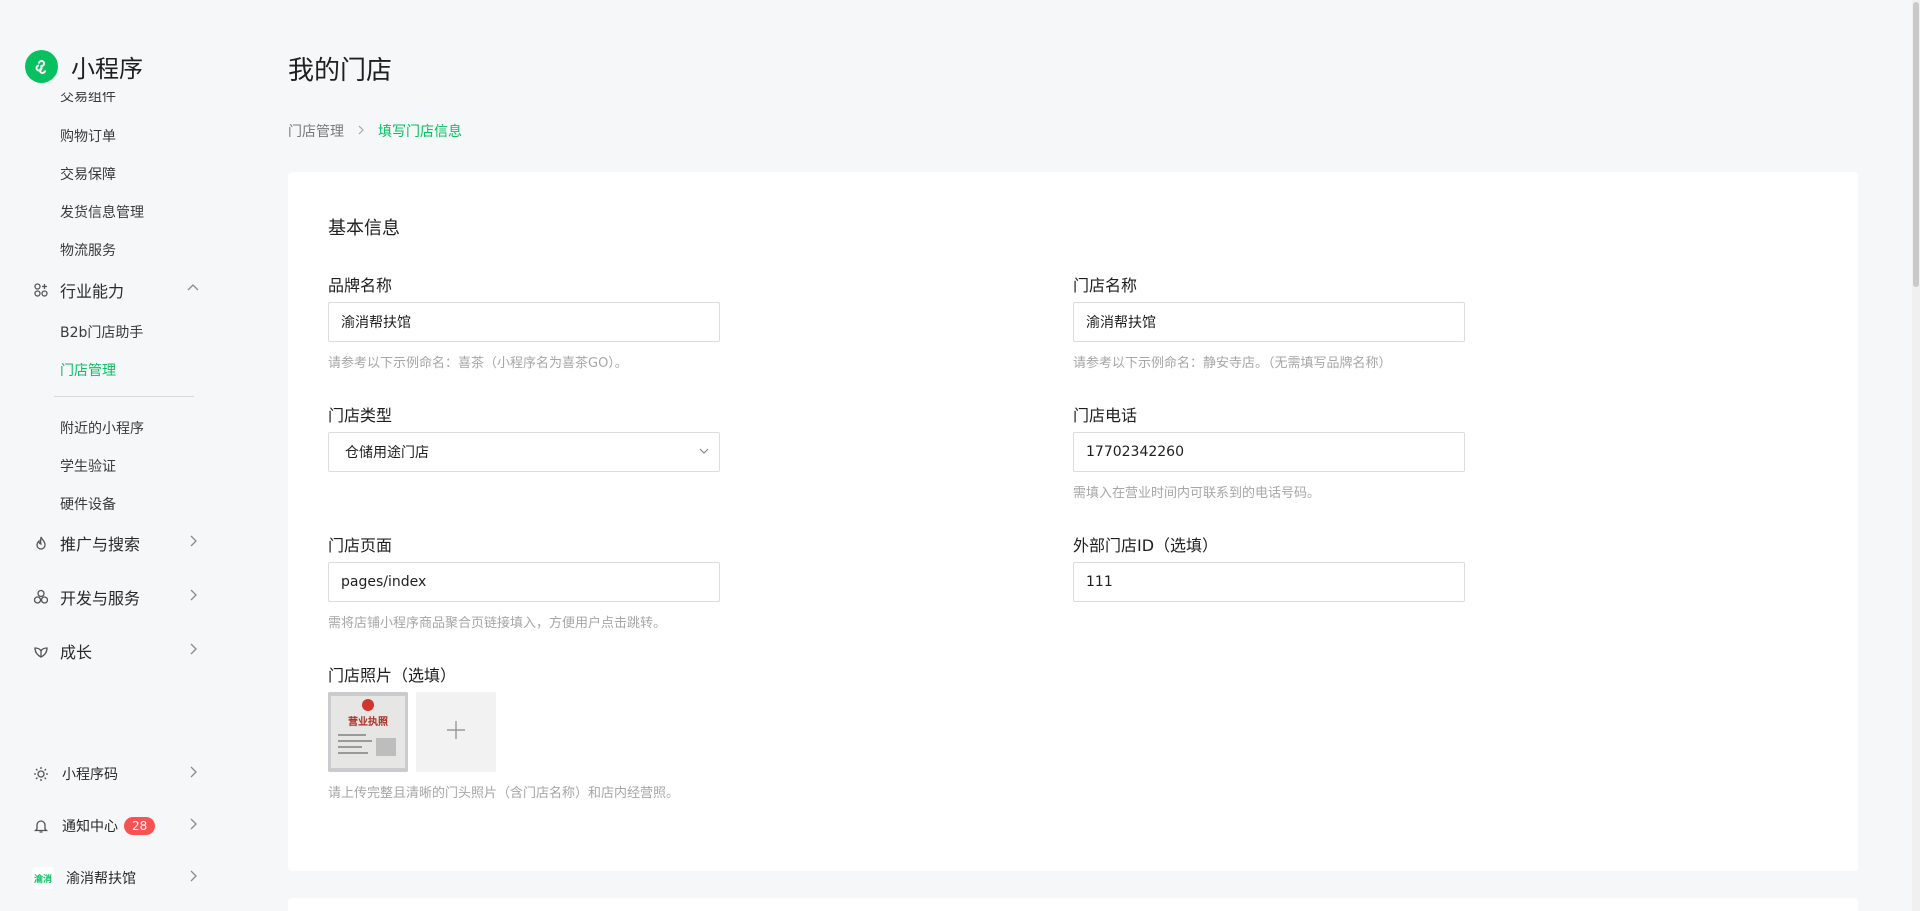 The width and height of the screenshot is (1920, 911). Describe the element at coordinates (360, 415) in the screenshot. I see `store-type-label: 门店类型` at that location.